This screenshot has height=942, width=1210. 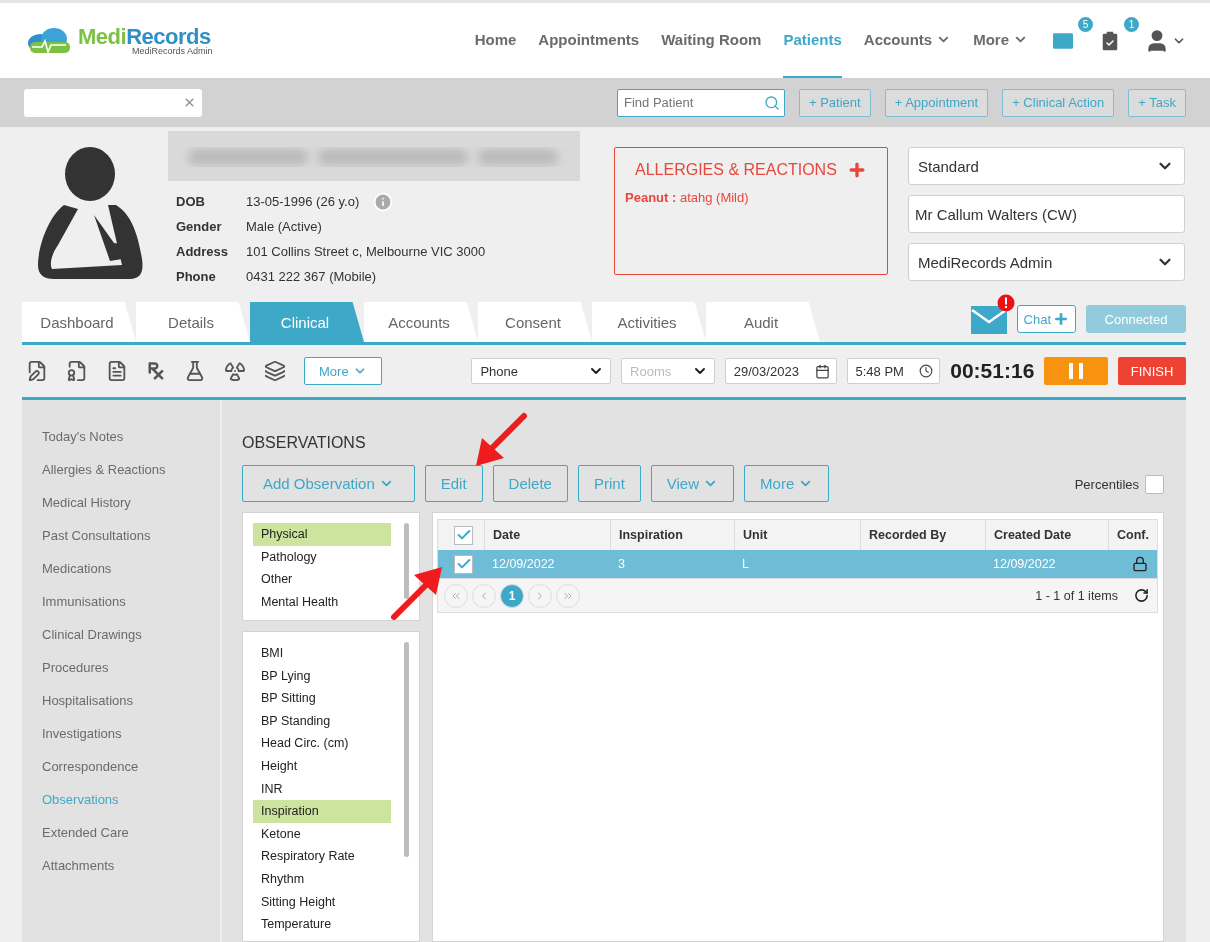 I want to click on section-title: OBSERVATIONS, so click(x=304, y=443).